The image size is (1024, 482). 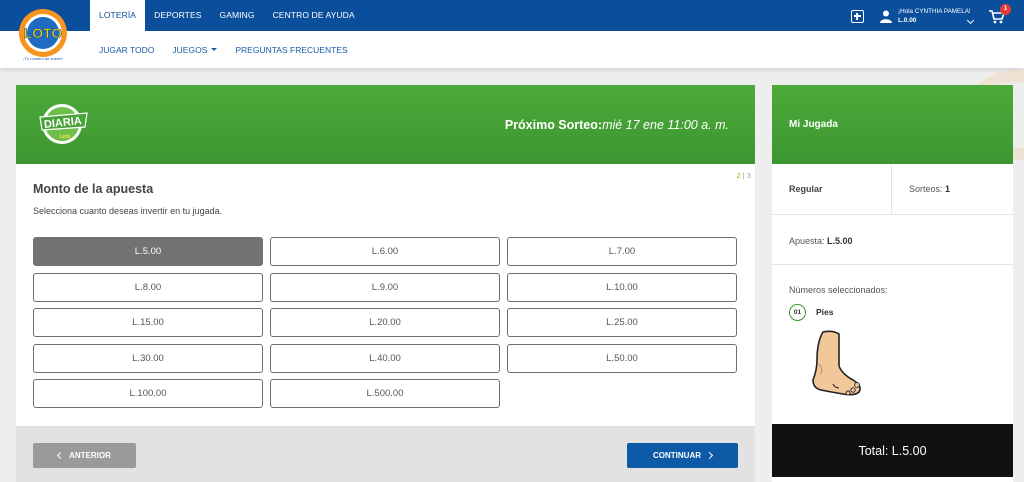 I want to click on nav-gaming: GAMING, so click(x=236, y=15).